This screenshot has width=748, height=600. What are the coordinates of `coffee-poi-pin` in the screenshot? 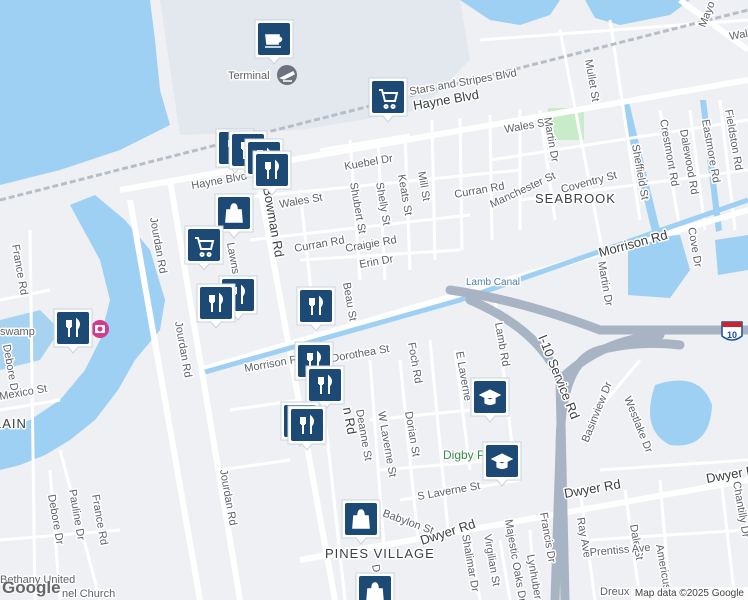 It's located at (274, 42).